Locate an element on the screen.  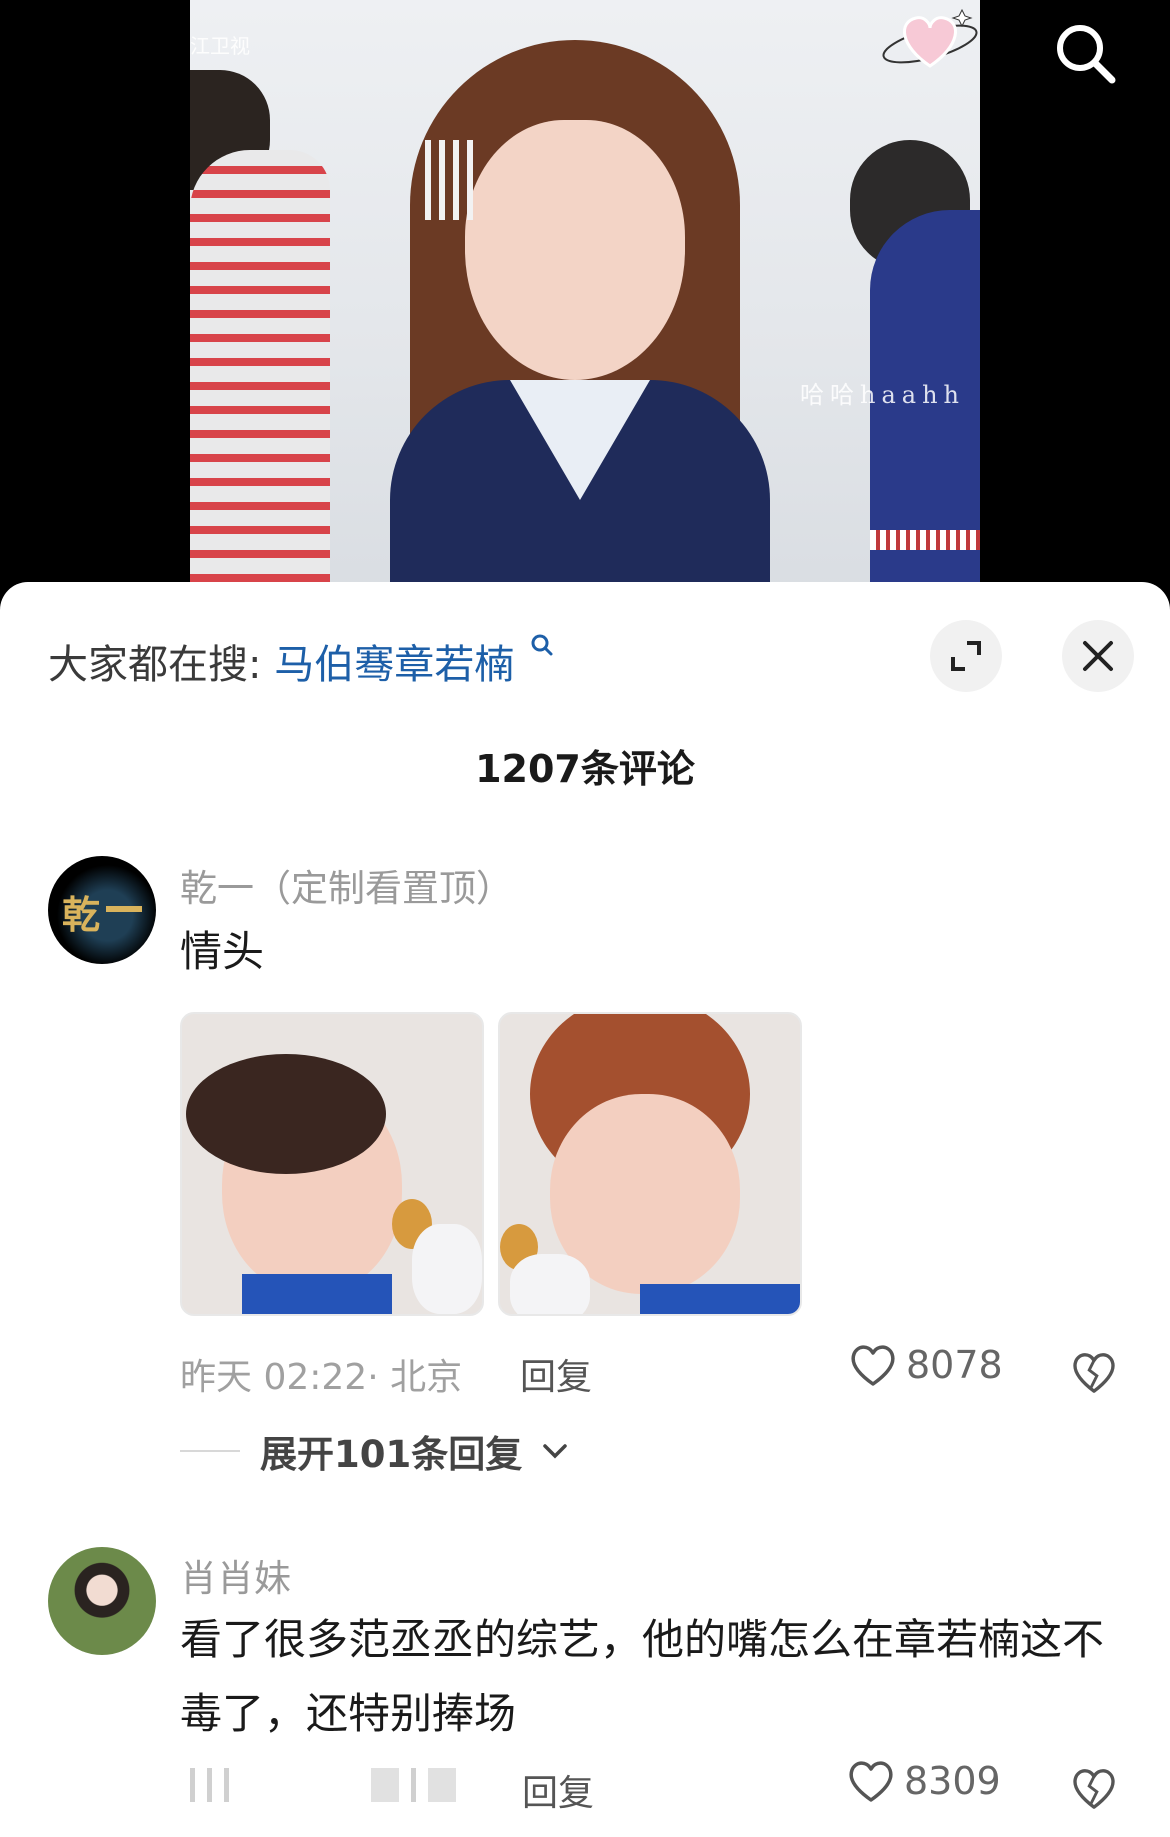
comment-location: · 北京 is located at coordinates (415, 1377).